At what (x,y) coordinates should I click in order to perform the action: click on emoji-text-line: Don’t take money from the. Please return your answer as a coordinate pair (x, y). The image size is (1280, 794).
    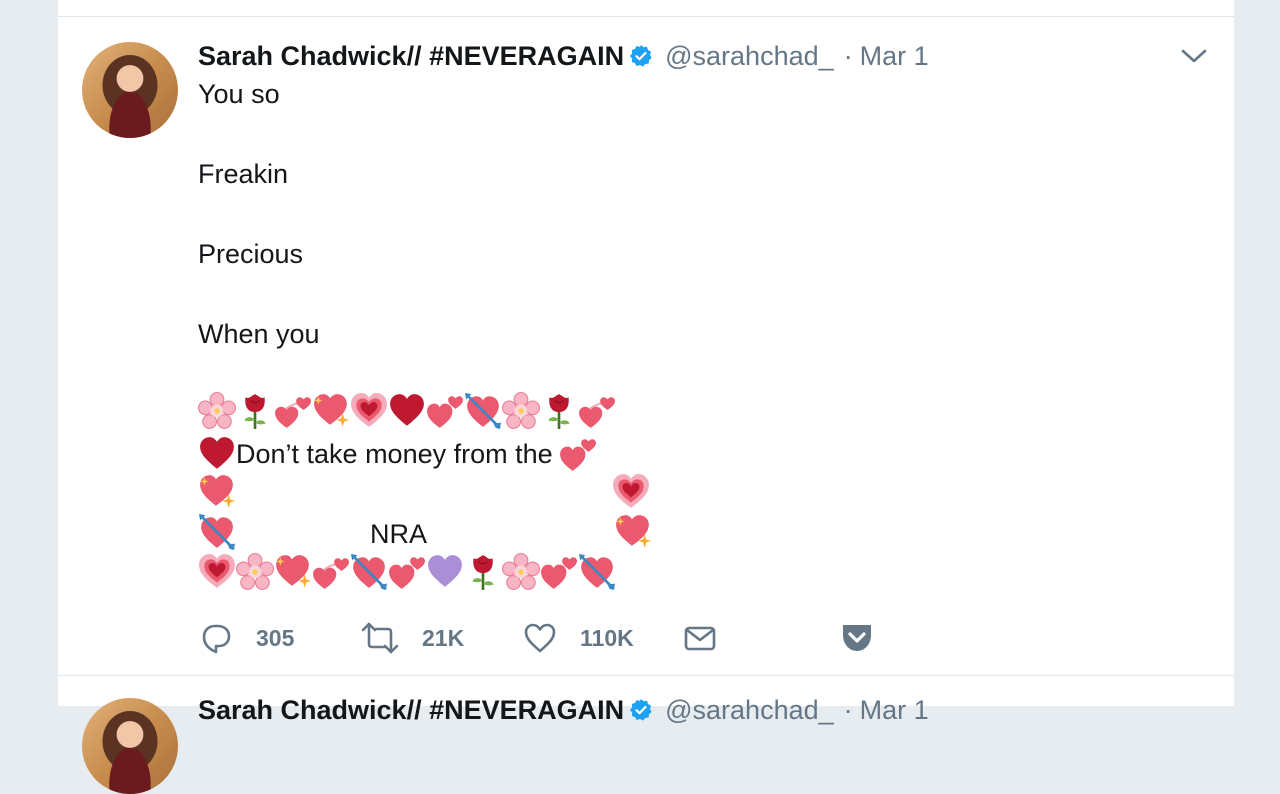
    Looking at the image, I should click on (397, 454).